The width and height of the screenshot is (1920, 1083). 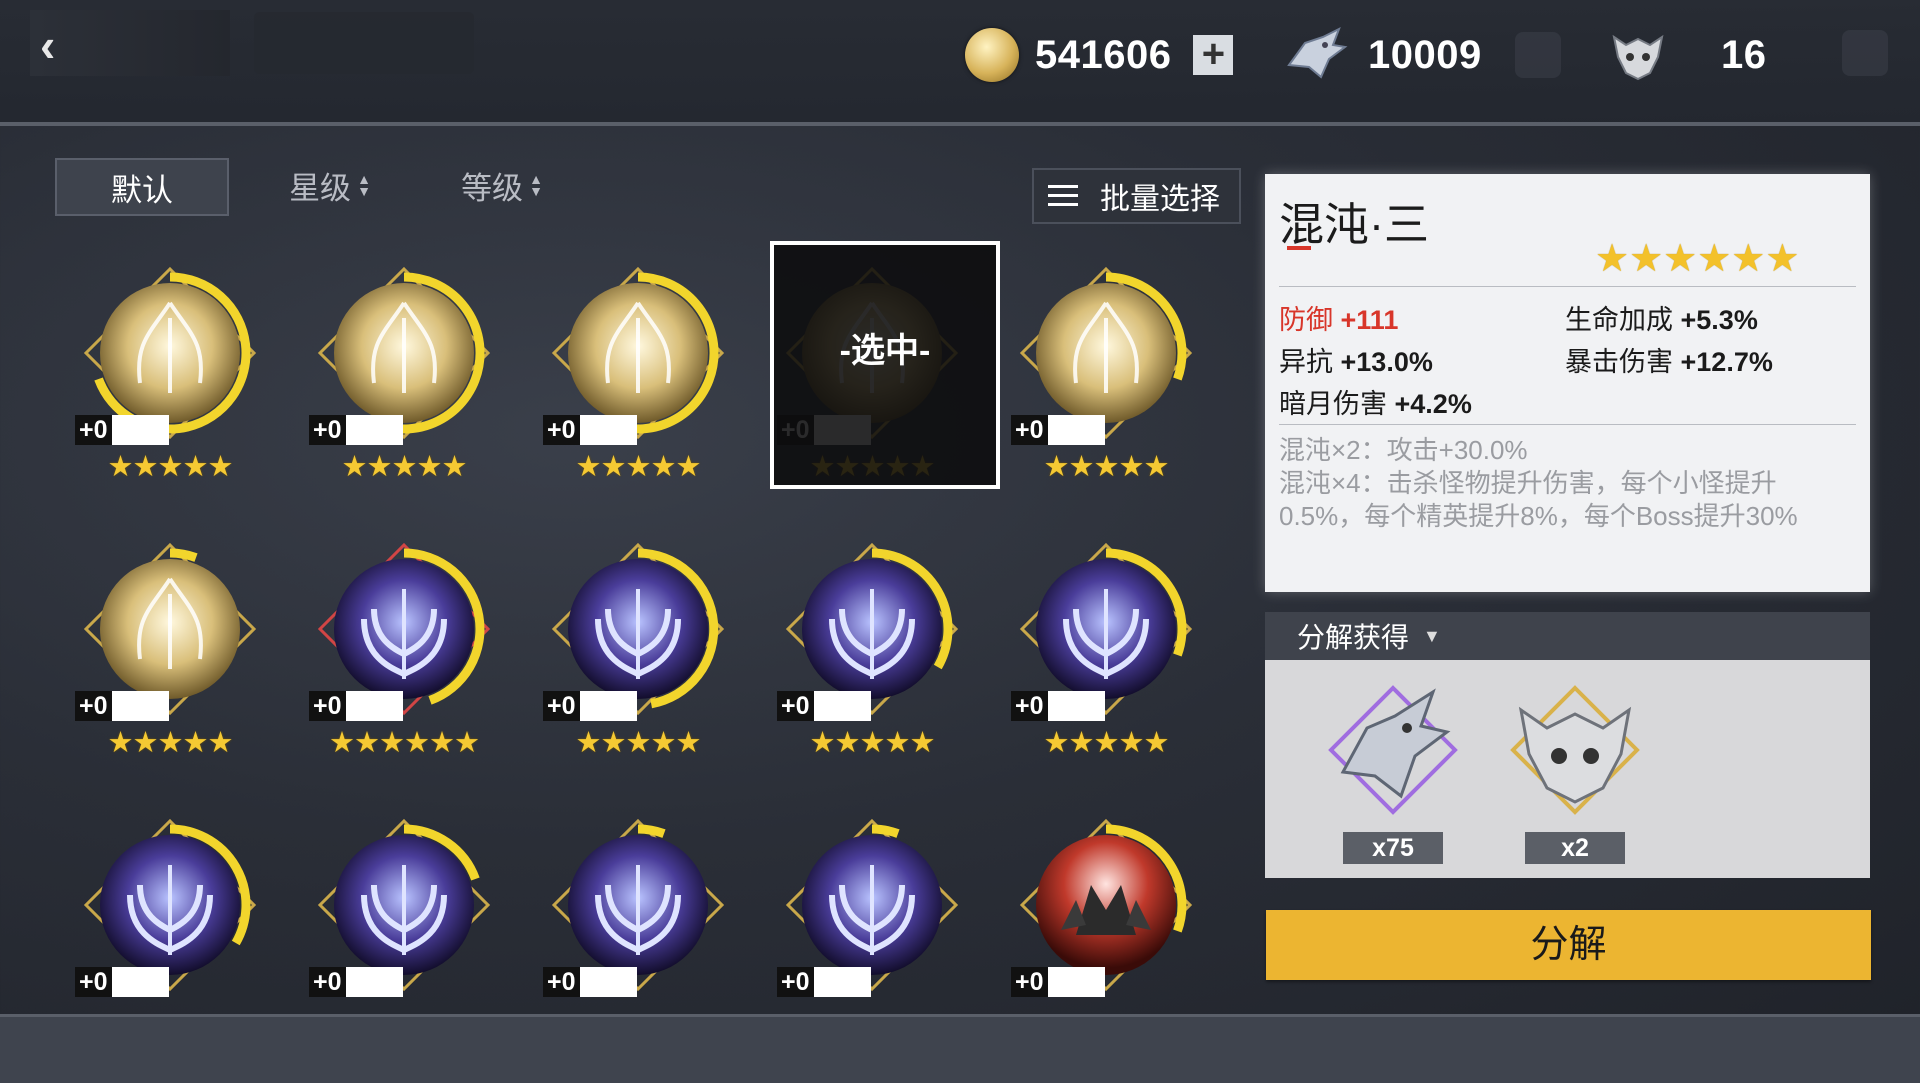 What do you see at coordinates (1538, 55) in the screenshot?
I see `blurred-plus` at bounding box center [1538, 55].